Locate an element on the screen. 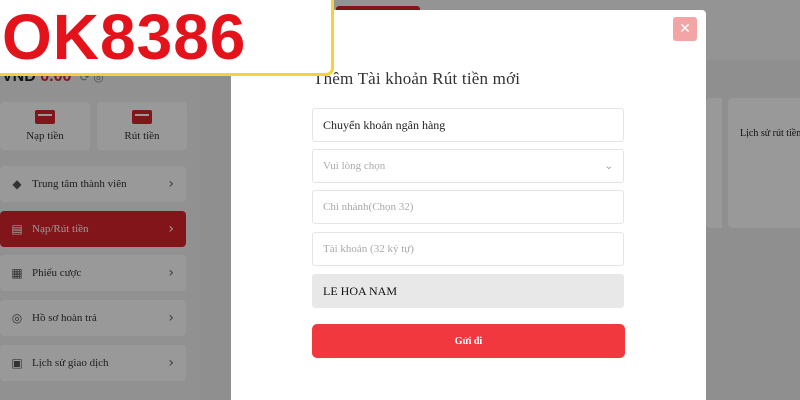 This screenshot has width=800, height=400. bank-select-placeholder: Vui lòng chọn is located at coordinates (354, 166).